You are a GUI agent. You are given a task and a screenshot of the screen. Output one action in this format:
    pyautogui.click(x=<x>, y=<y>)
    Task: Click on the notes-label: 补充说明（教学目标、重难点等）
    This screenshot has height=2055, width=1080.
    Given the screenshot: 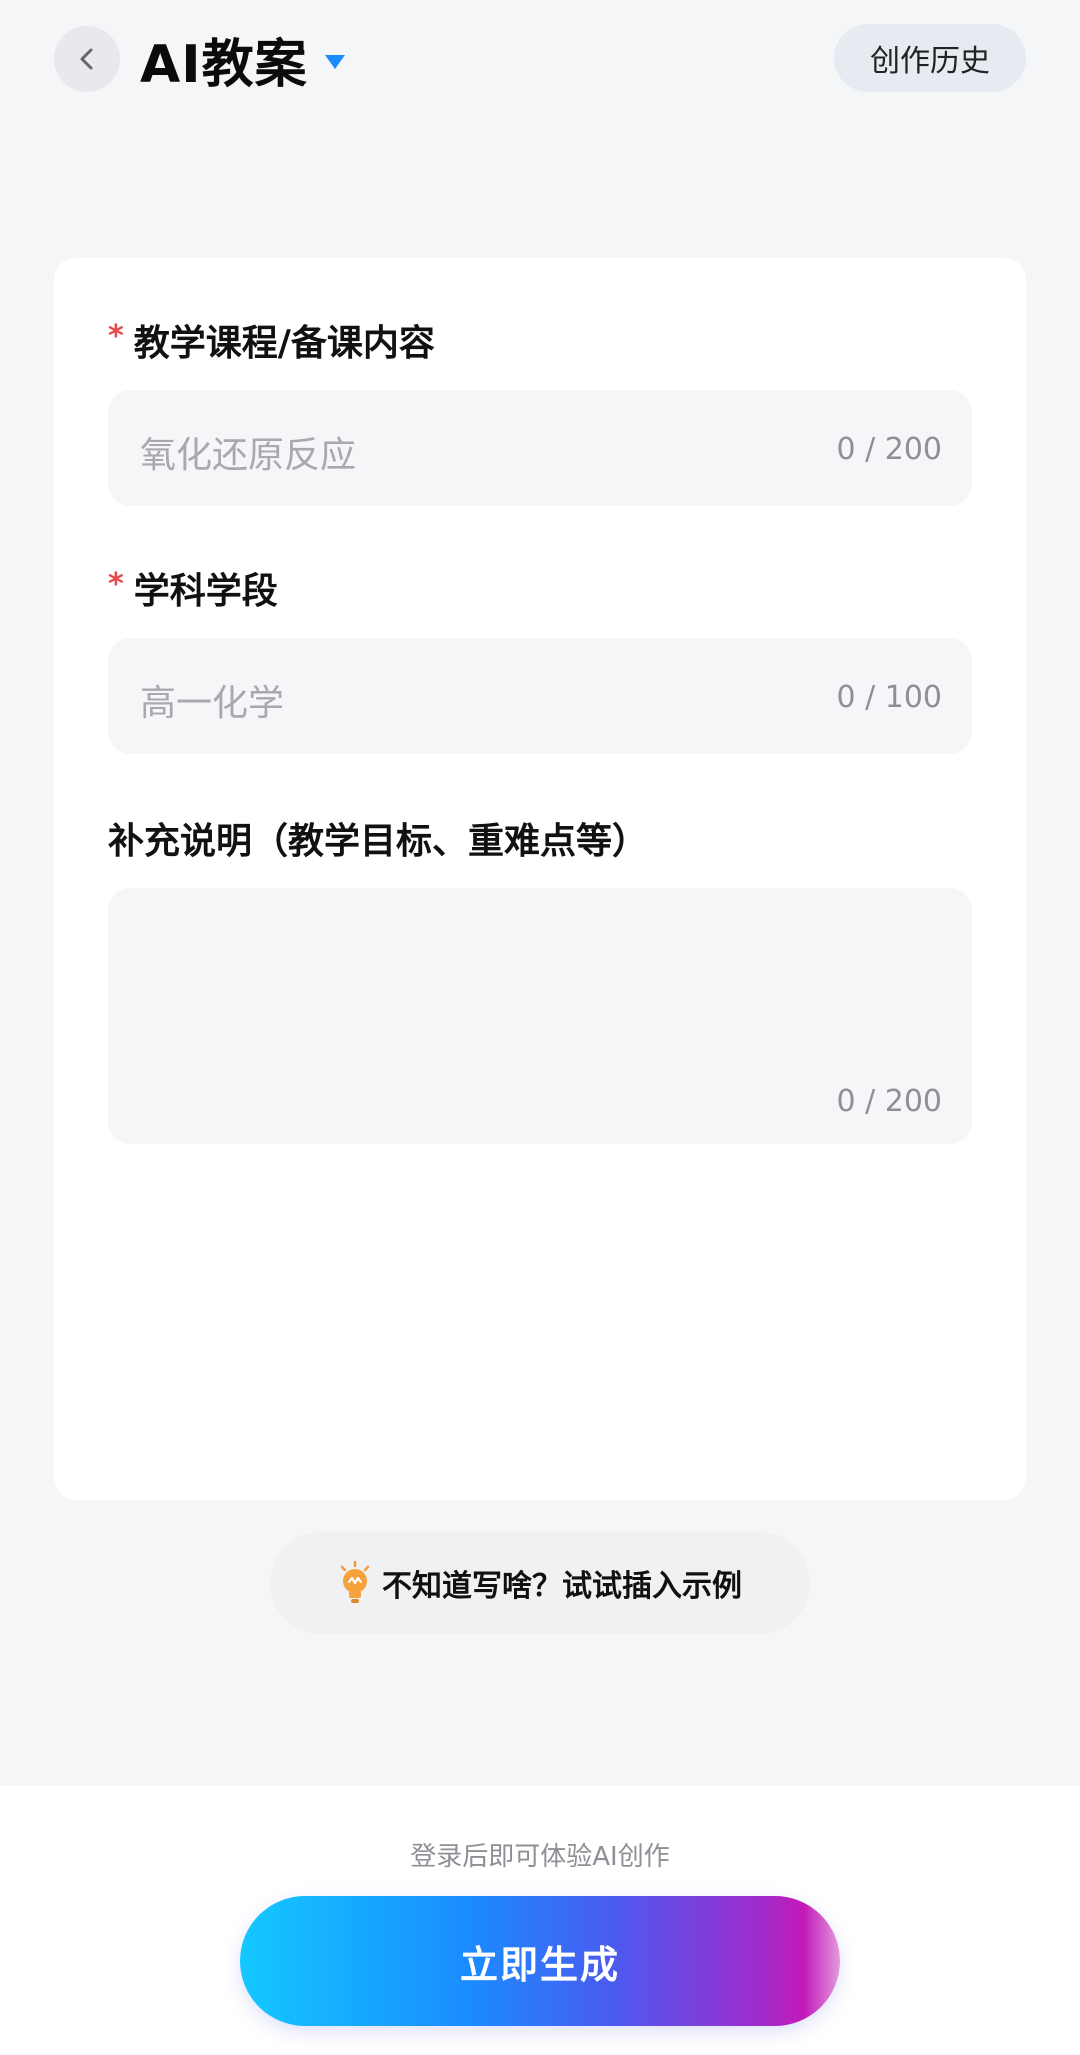 What is the action you would take?
    pyautogui.click(x=378, y=838)
    